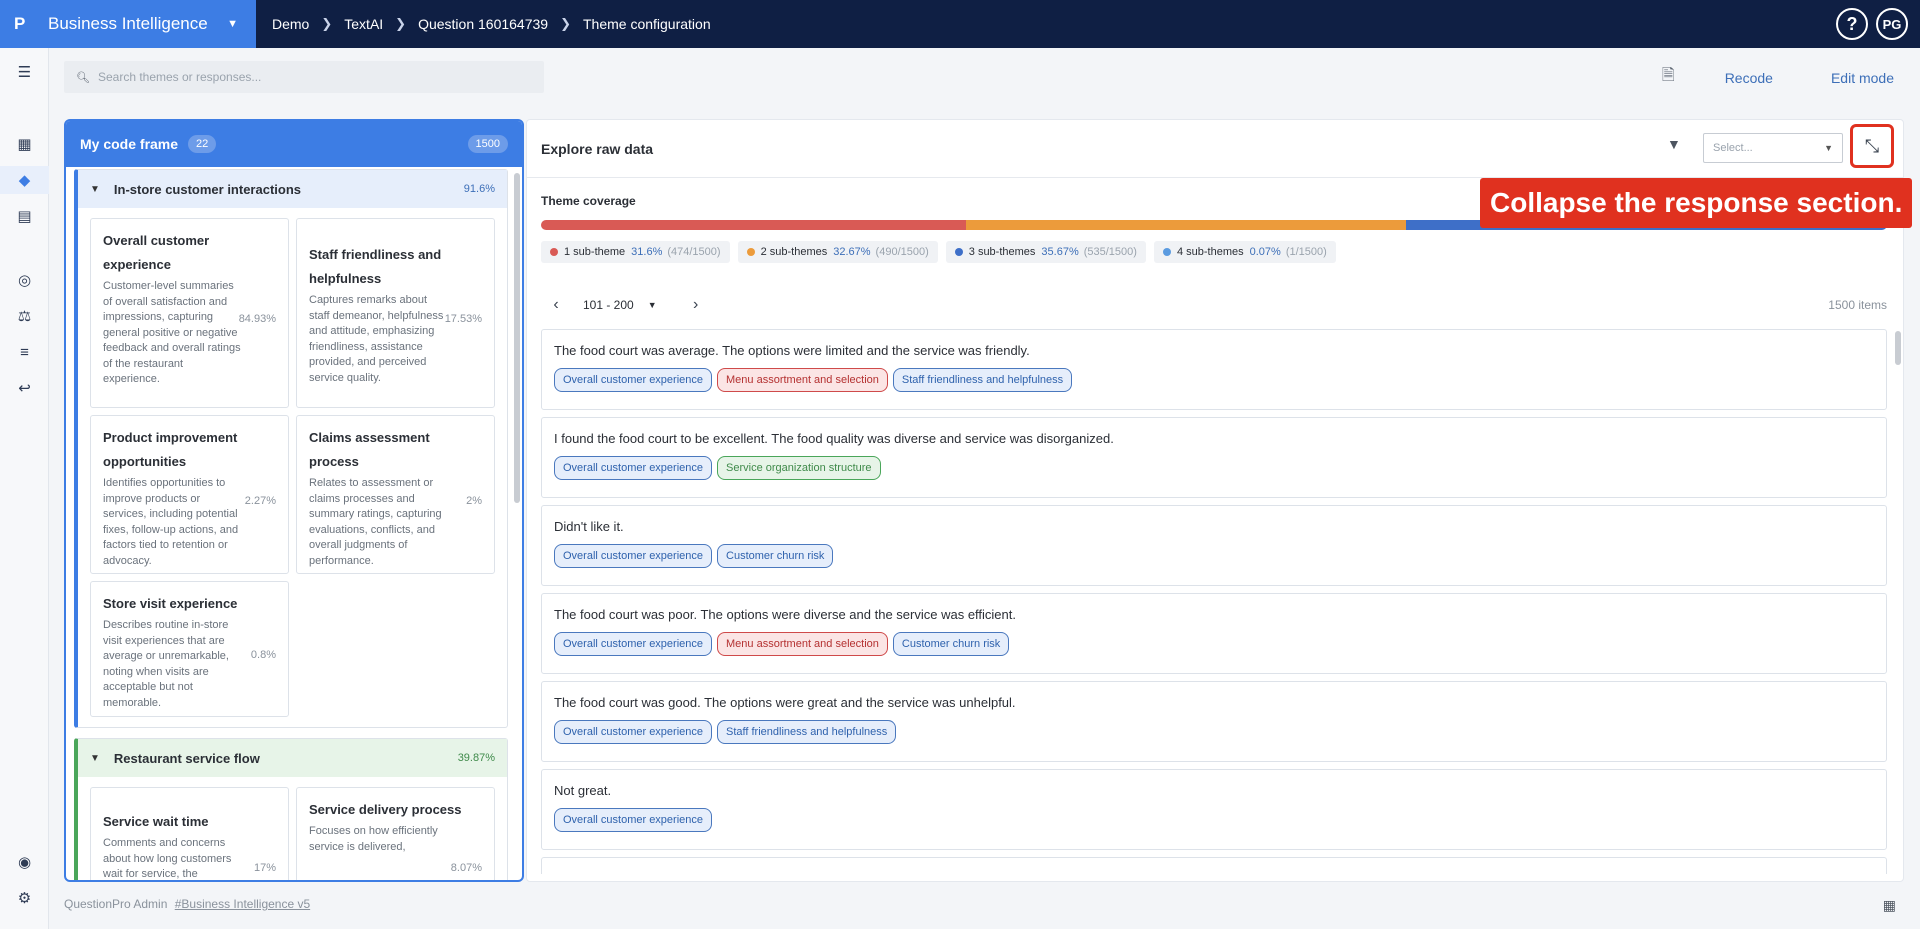 The height and width of the screenshot is (929, 1920). Describe the element at coordinates (1306, 252) in the screenshot. I see `legend-count: (1/1500)` at that location.